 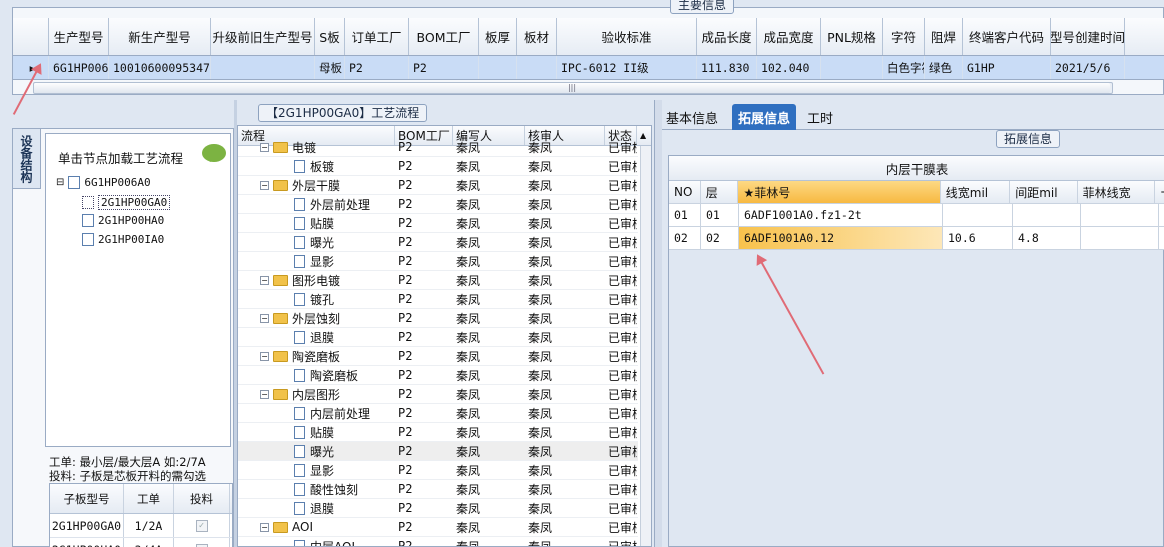 I want to click on grid-corner, so click(x=31, y=36).